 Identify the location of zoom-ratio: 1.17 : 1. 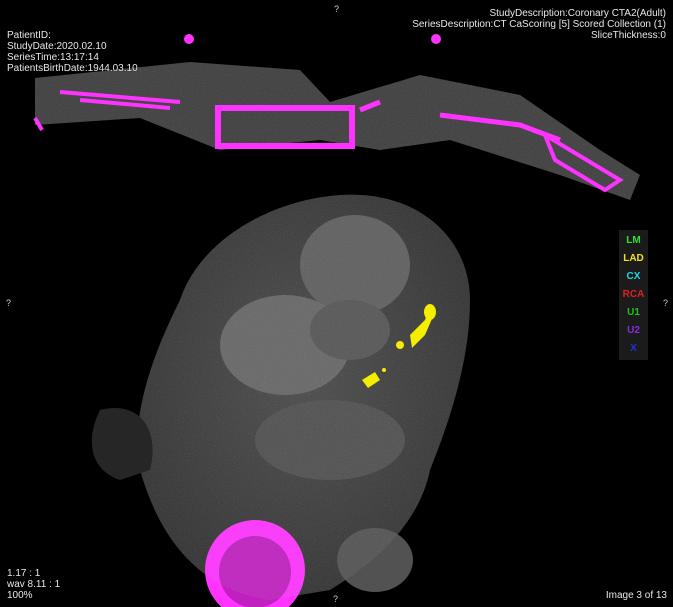
(24, 573).